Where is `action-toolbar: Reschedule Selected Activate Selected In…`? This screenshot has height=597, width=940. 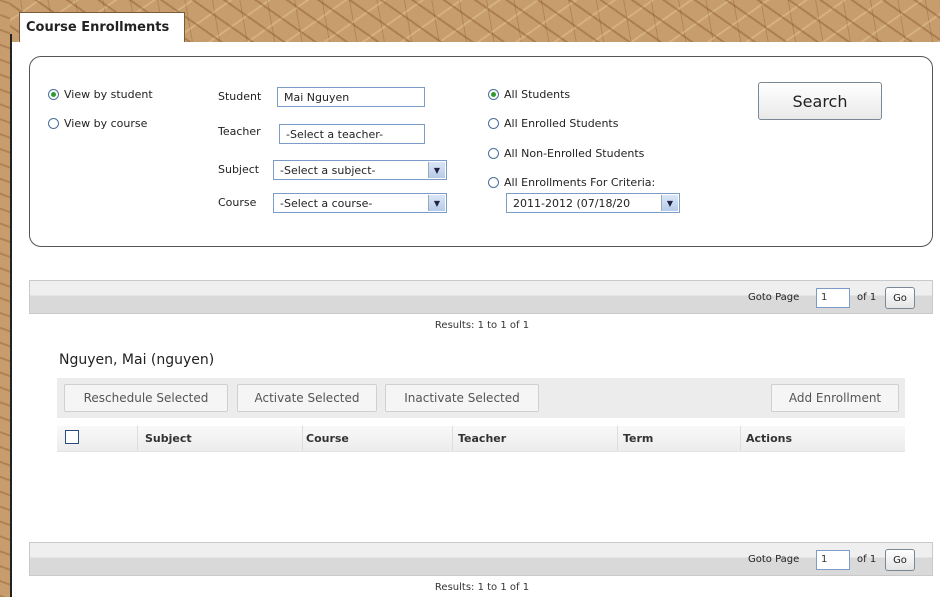
action-toolbar: Reschedule Selected Activate Selected In… is located at coordinates (481, 398).